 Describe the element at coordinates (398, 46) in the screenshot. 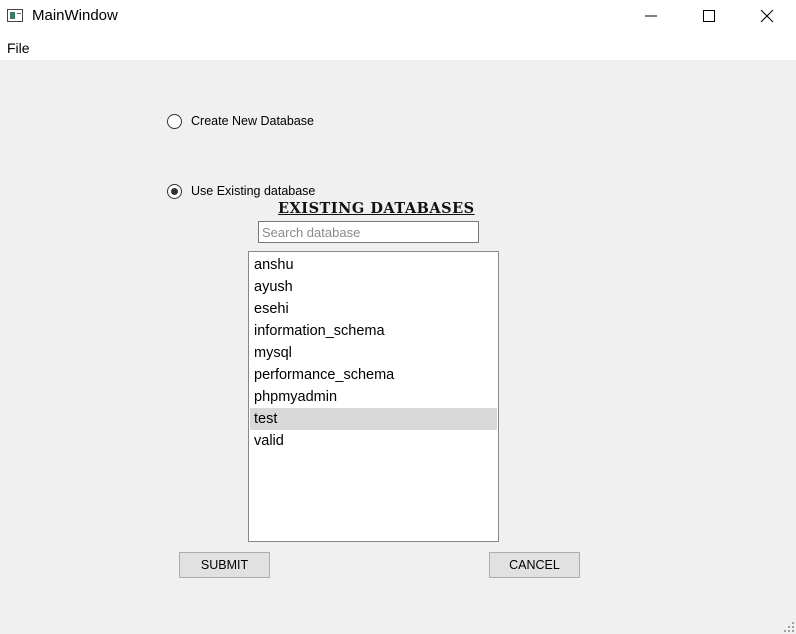

I see `menu-bar: File` at that location.